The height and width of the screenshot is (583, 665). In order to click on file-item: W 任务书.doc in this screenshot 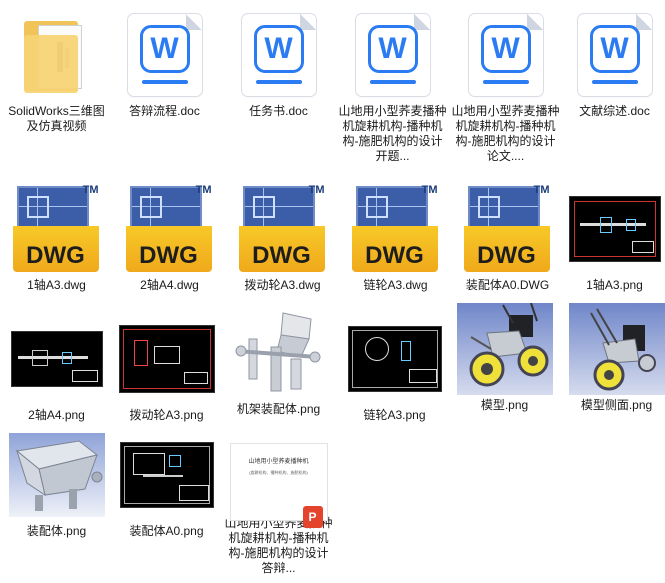, I will do `click(278, 63)`.